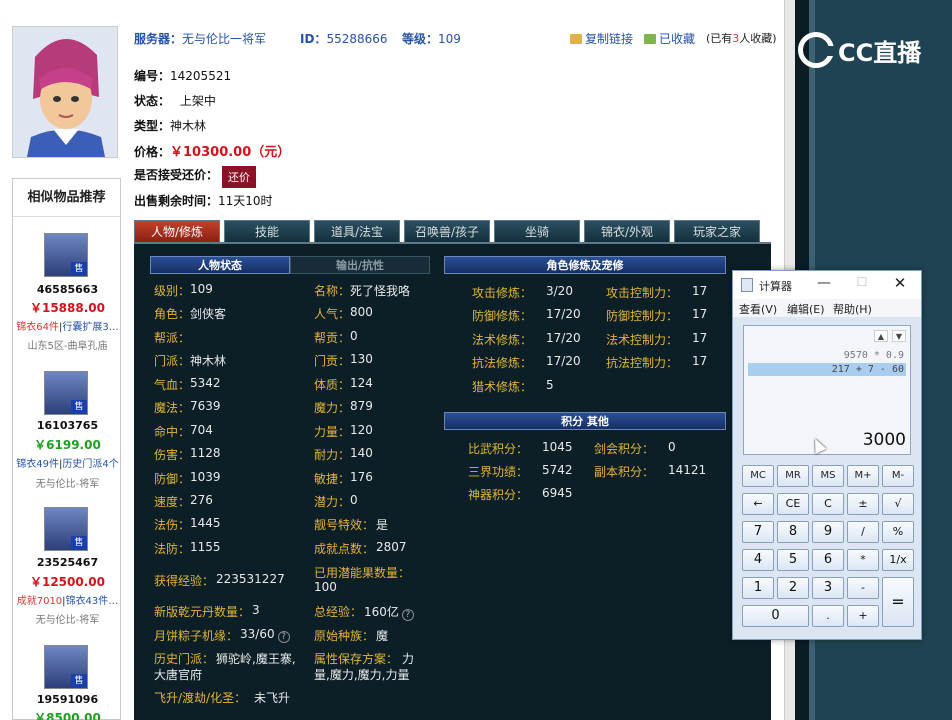 The image size is (952, 720). What do you see at coordinates (67, 699) in the screenshot?
I see `similar-item-id: 19591096` at bounding box center [67, 699].